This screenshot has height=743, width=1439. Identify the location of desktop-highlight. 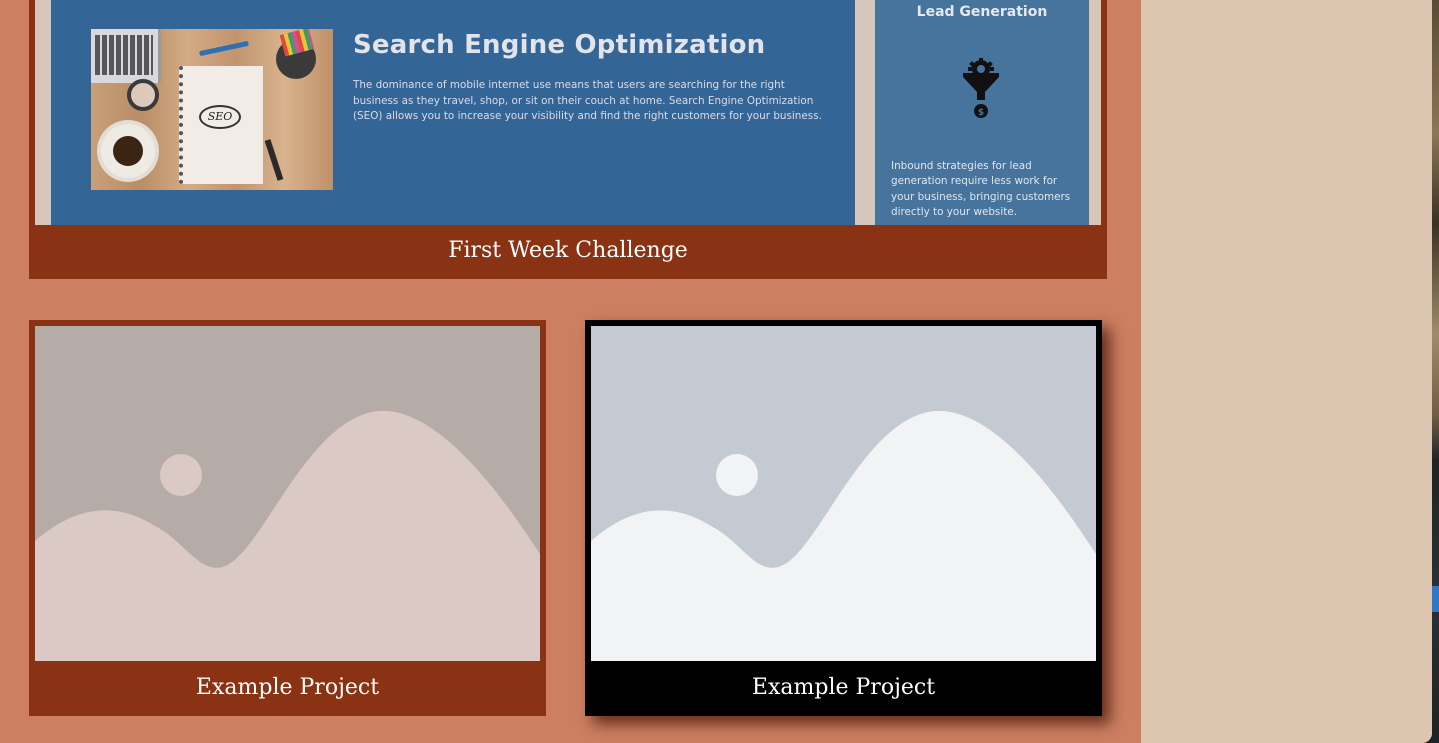
(1435, 599).